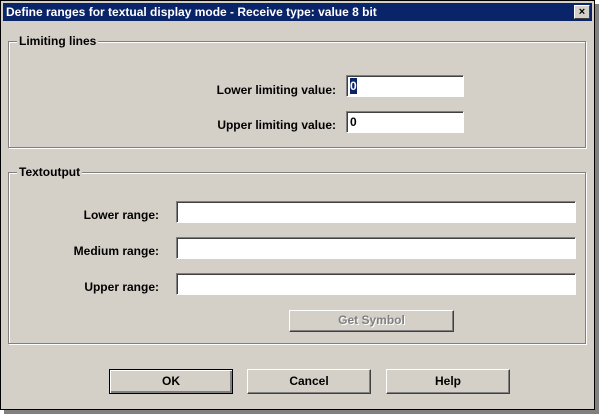 The height and width of the screenshot is (414, 607). What do you see at coordinates (50, 172) in the screenshot?
I see `textoutput-group-label: Textoutput` at bounding box center [50, 172].